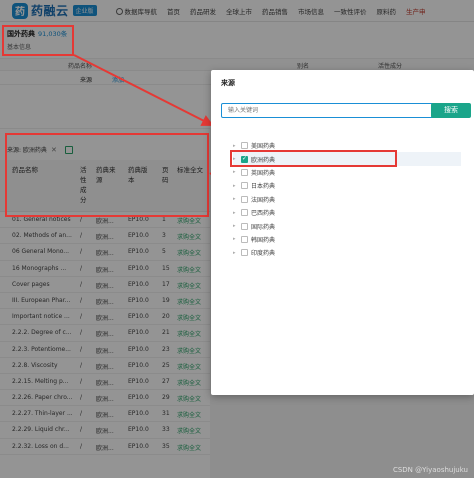 The height and width of the screenshot is (478, 474). Describe the element at coordinates (347, 172) in the screenshot. I see `tree-item: ▸ 英国药典` at that location.